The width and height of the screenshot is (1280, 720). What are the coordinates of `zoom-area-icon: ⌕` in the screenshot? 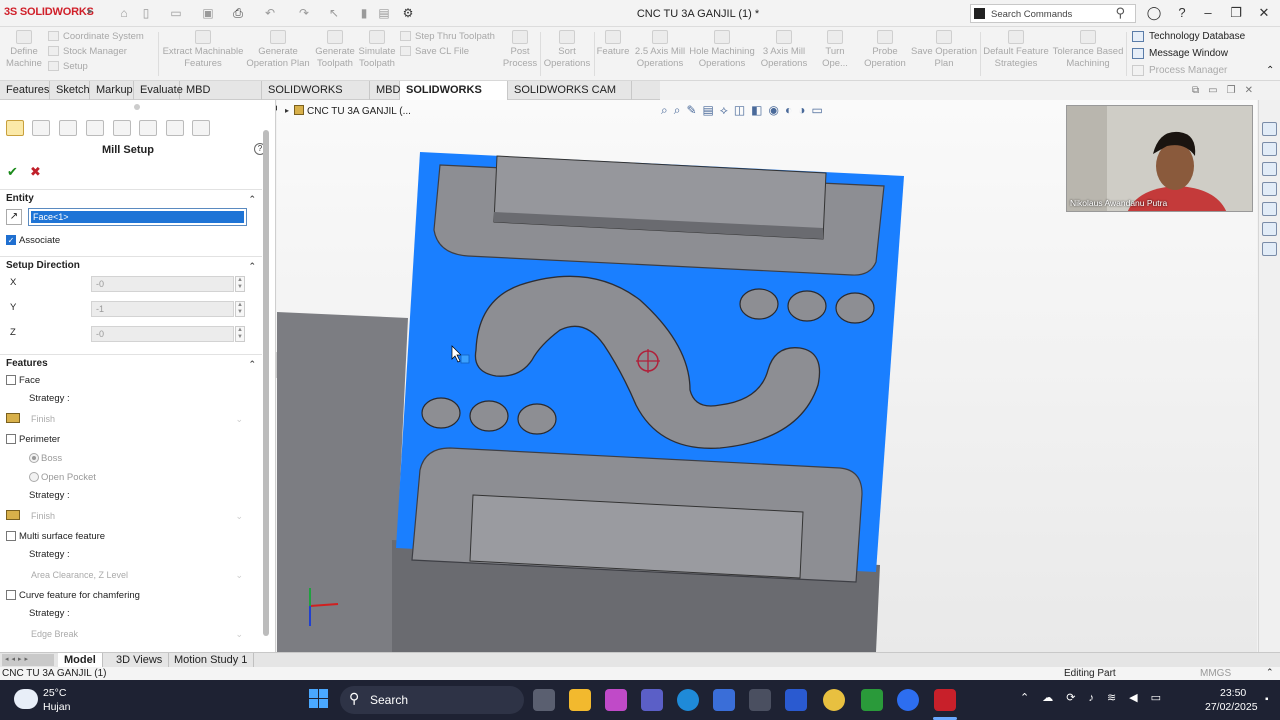 It's located at (680, 110).